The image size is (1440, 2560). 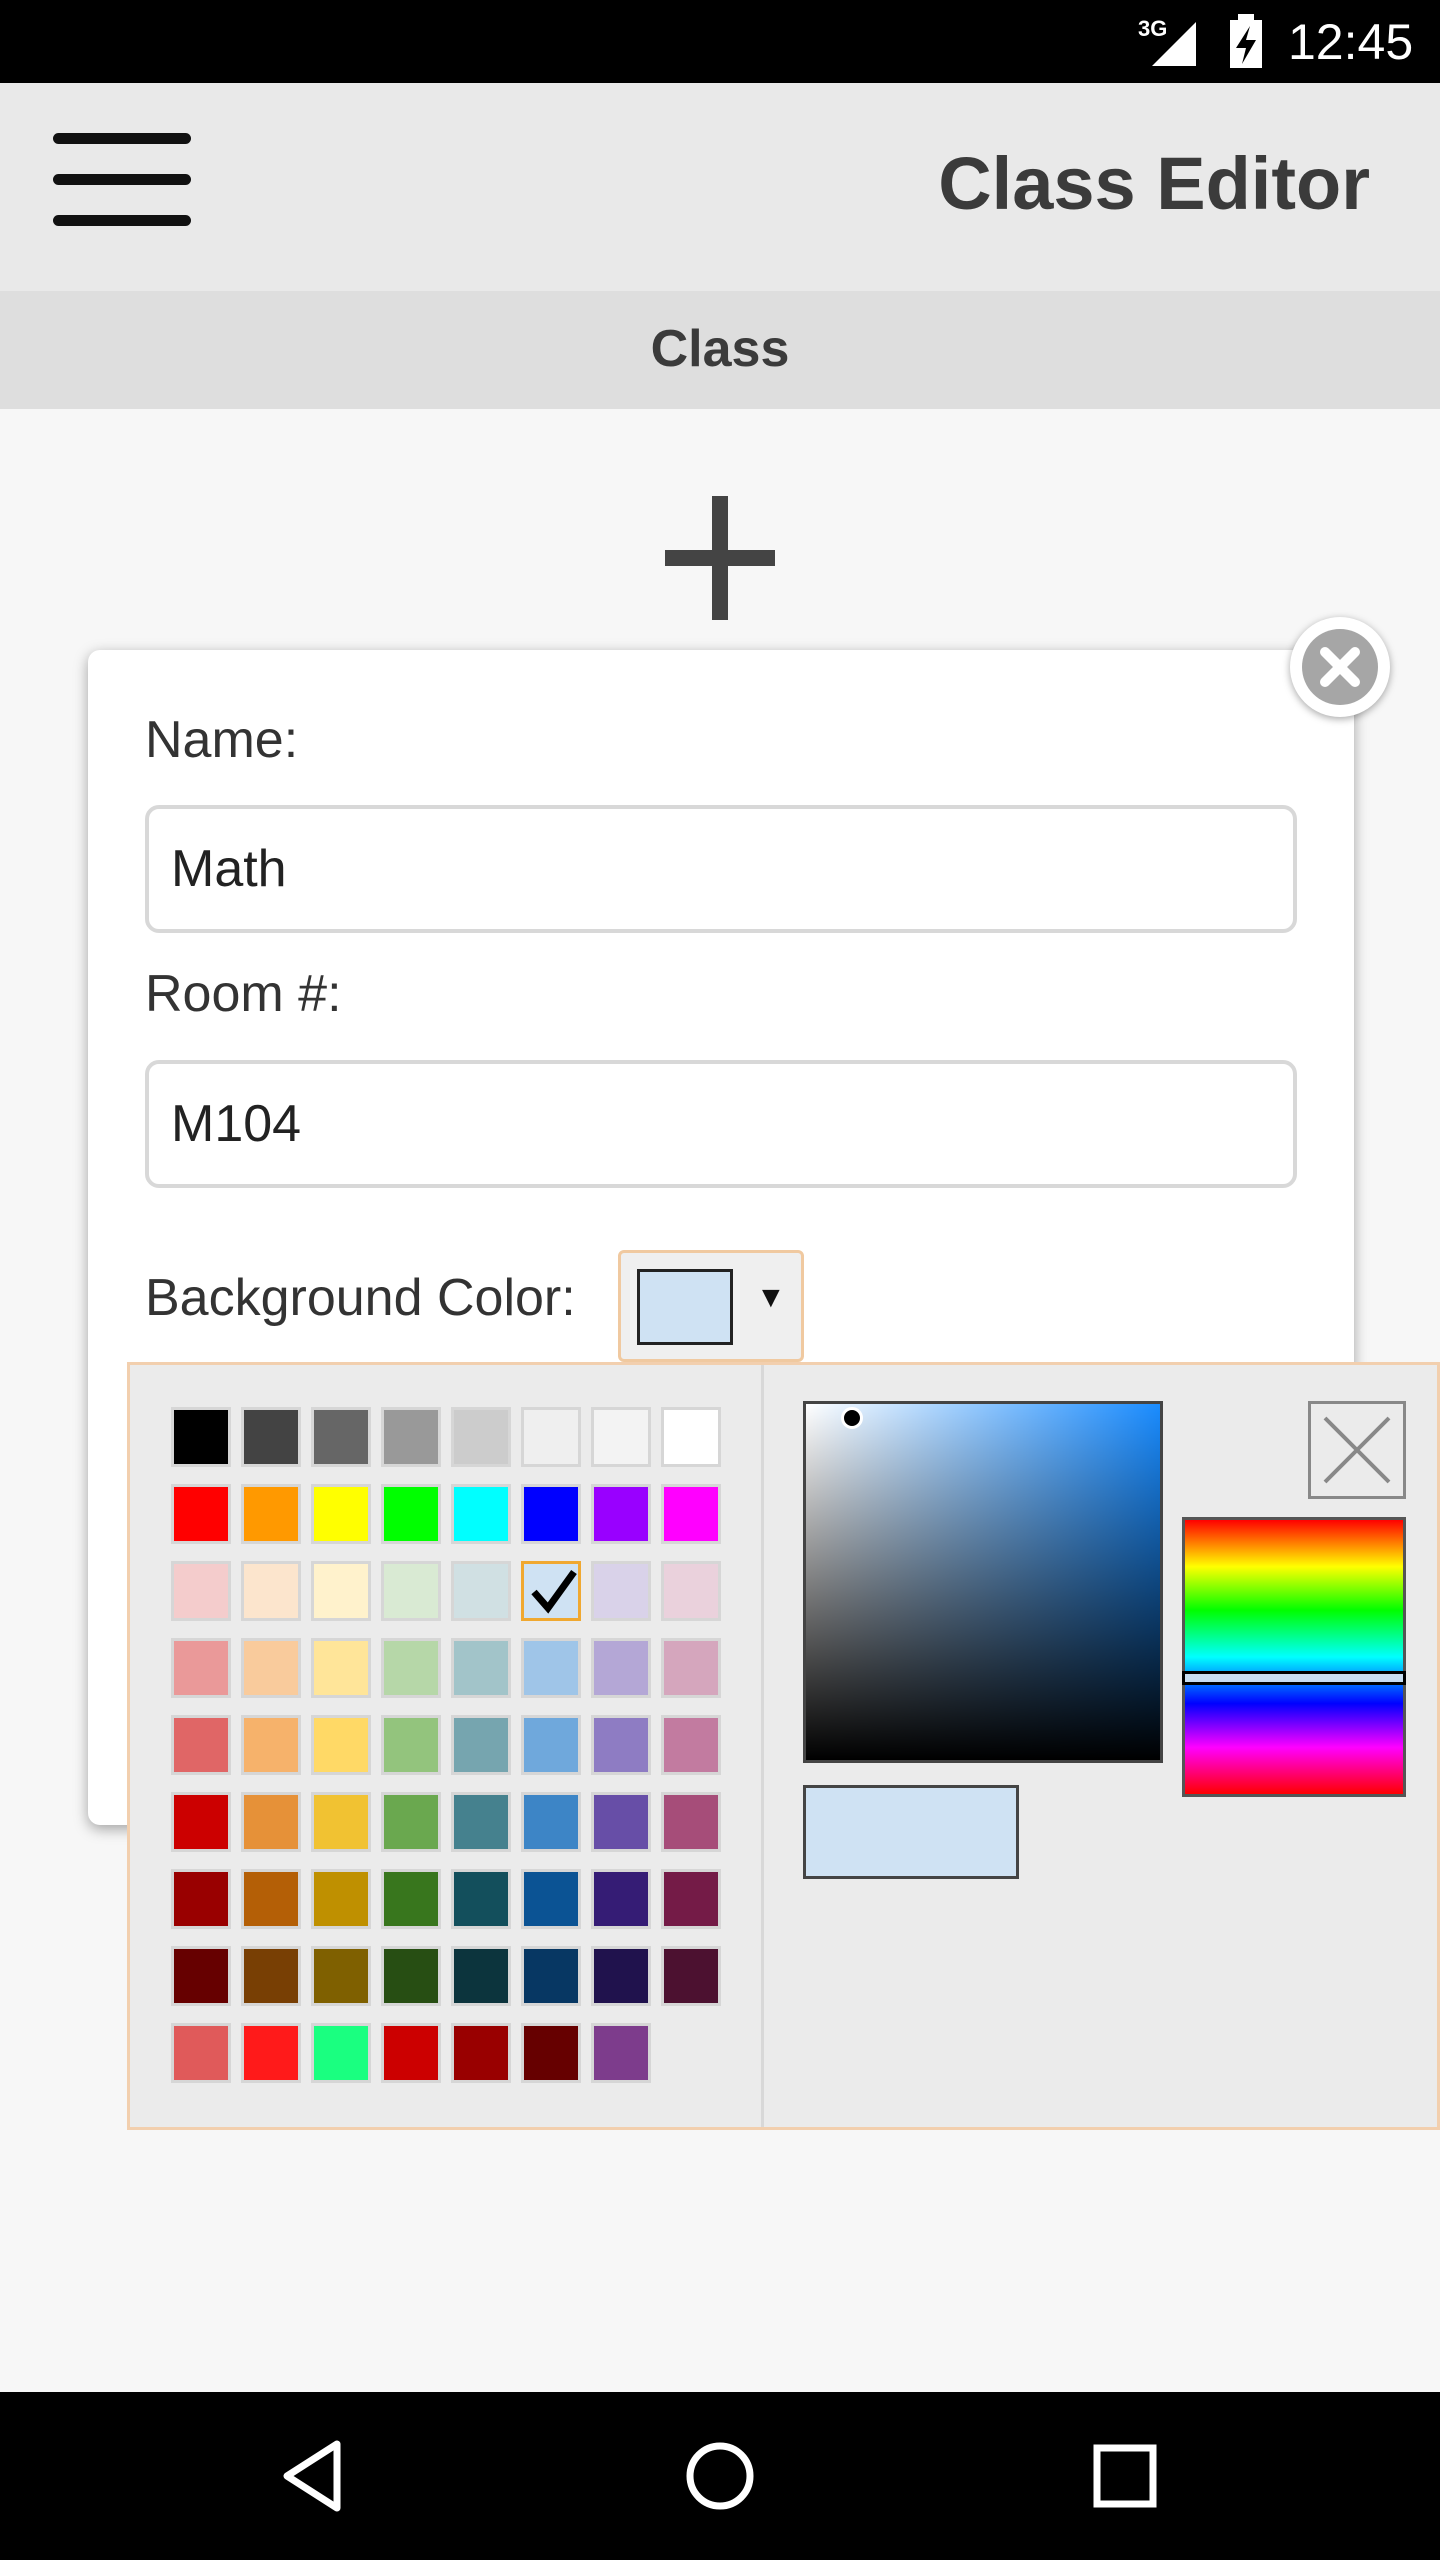 What do you see at coordinates (315, 2476) in the screenshot?
I see `back-icon` at bounding box center [315, 2476].